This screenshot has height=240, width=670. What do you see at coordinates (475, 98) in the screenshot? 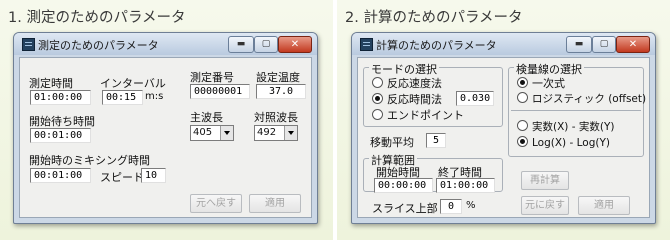
I see `reaction-time-input: 0.030` at bounding box center [475, 98].